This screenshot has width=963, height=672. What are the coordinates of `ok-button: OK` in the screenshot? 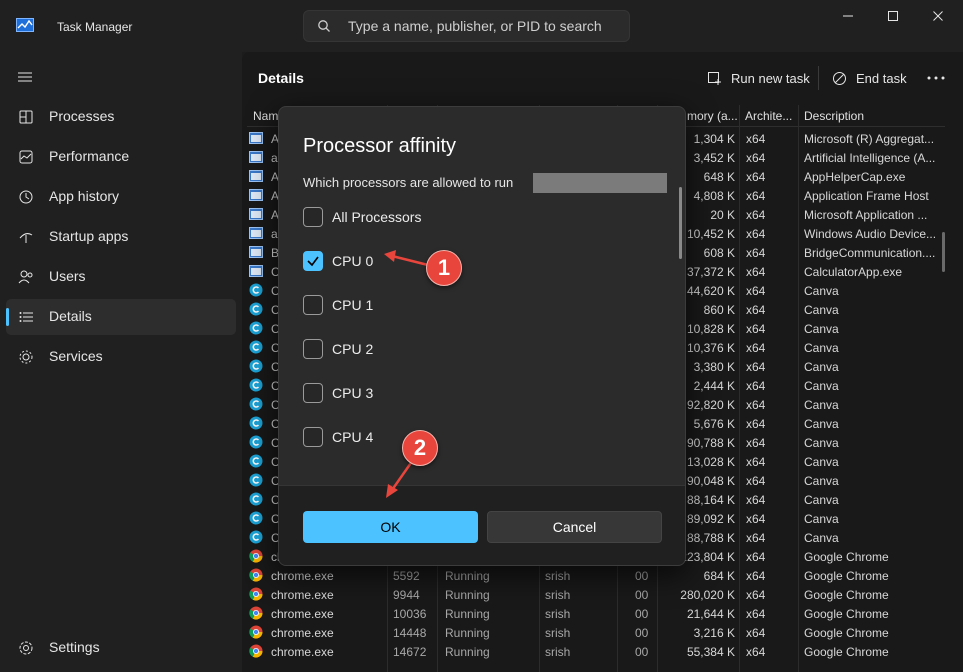 It's located at (390, 527).